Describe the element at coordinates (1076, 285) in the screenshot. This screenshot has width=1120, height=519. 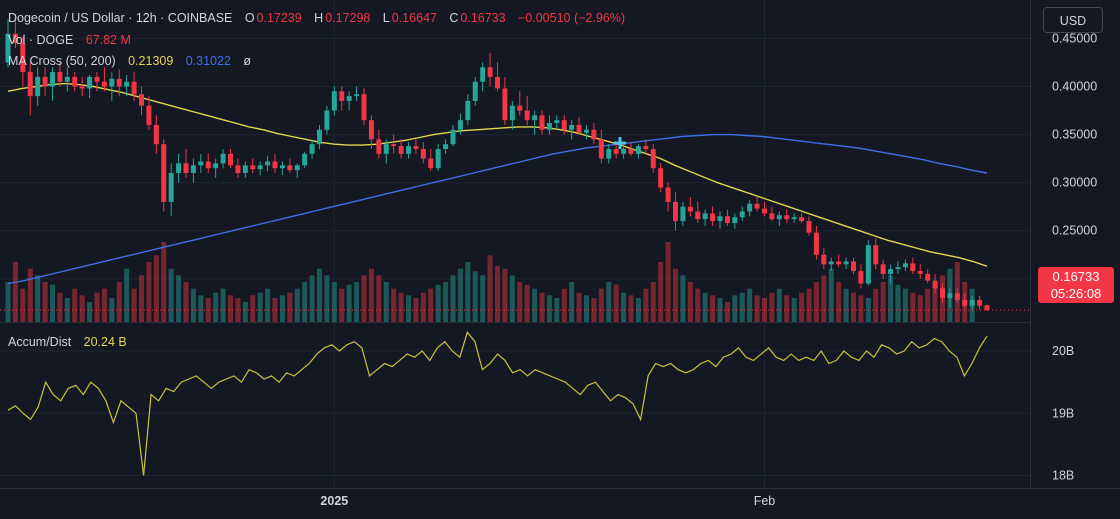
I see `last-price-tag: 0.16733 05:26:08` at that location.